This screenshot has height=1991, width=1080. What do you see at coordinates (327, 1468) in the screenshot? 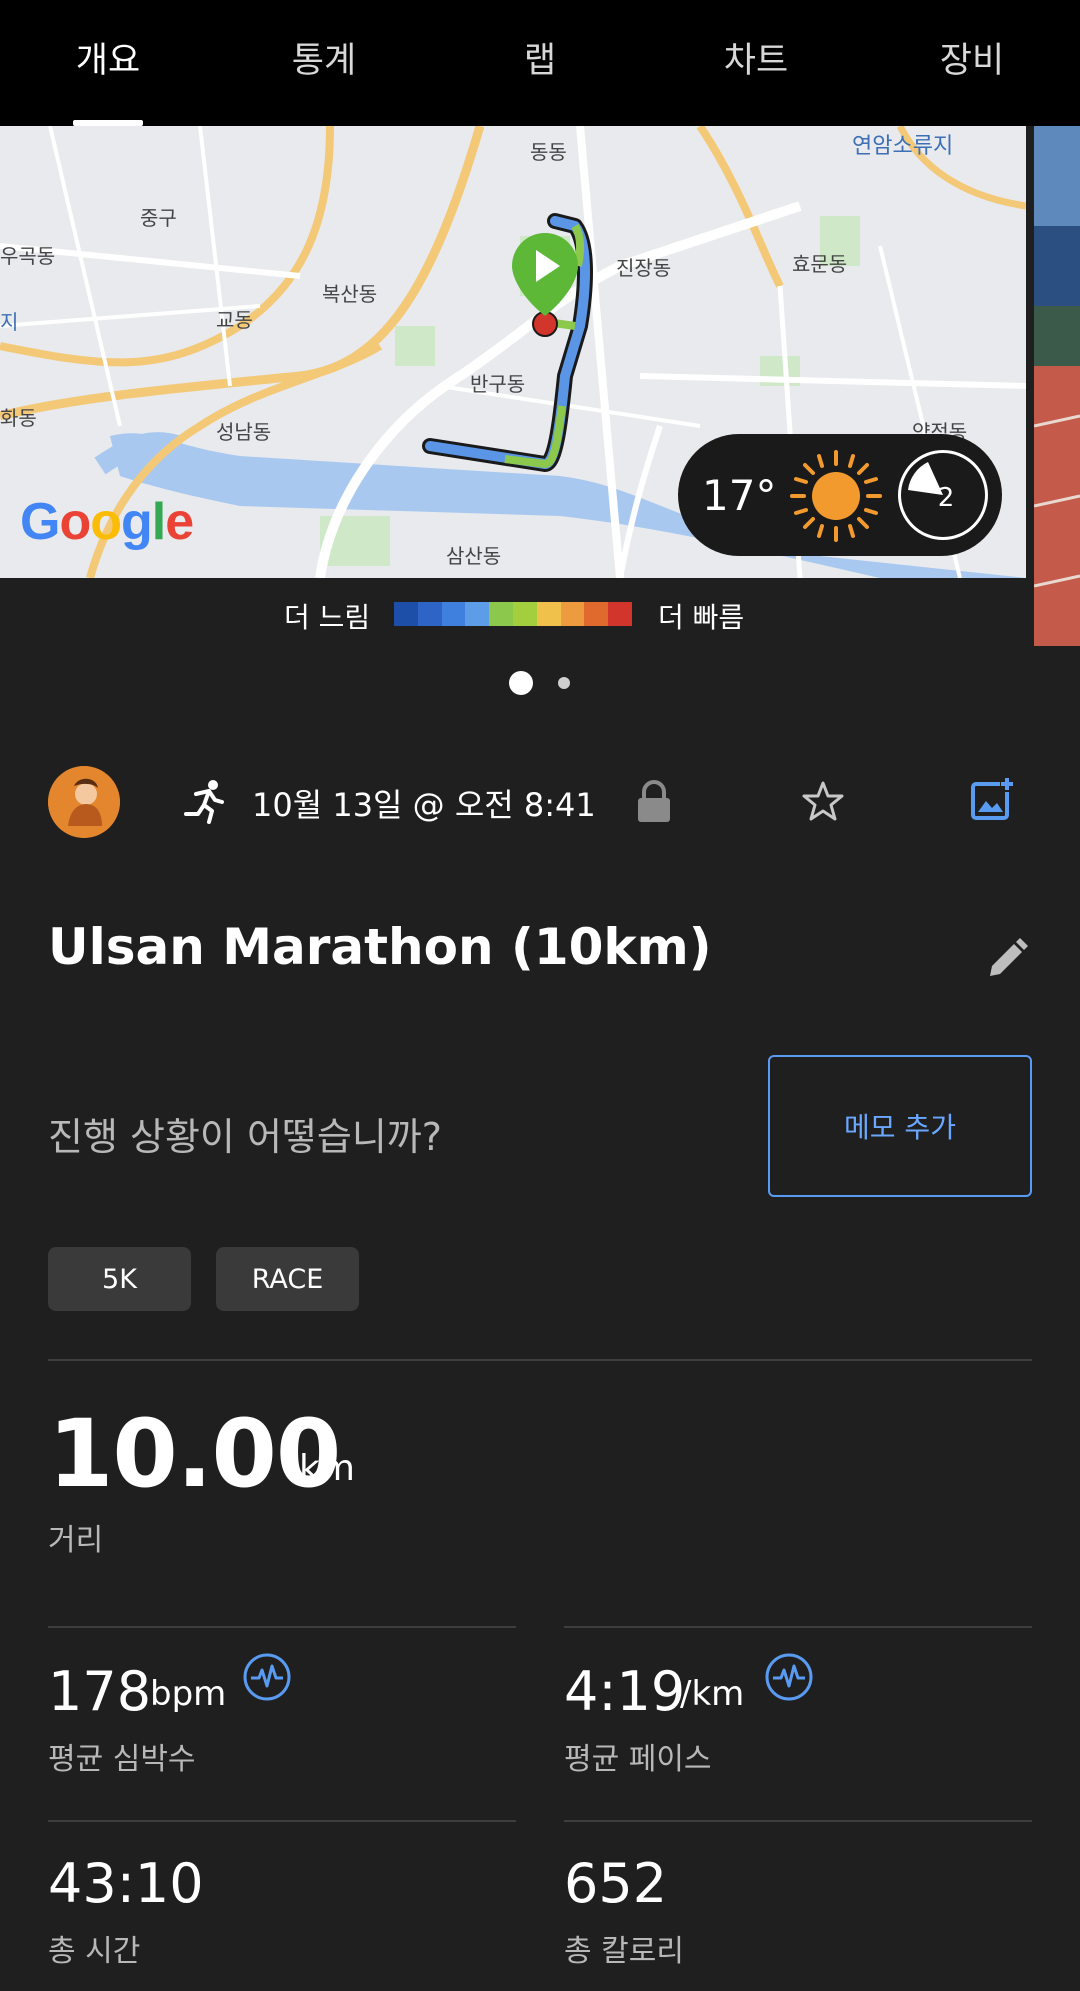
I see `distance-unit: km` at bounding box center [327, 1468].